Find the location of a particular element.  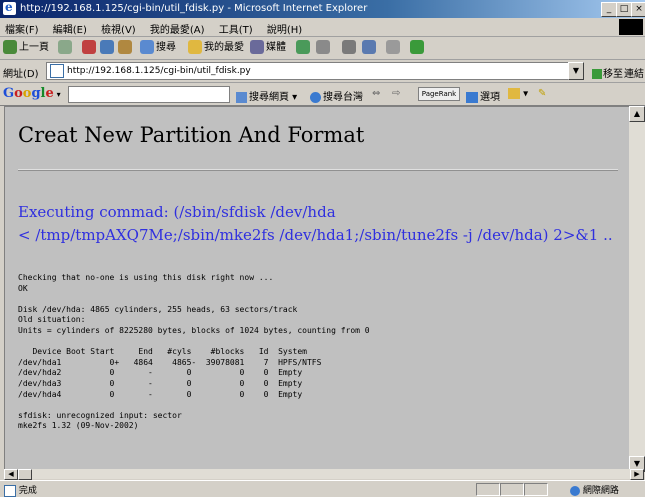

scroll-right-button: ▶ is located at coordinates (637, 474).